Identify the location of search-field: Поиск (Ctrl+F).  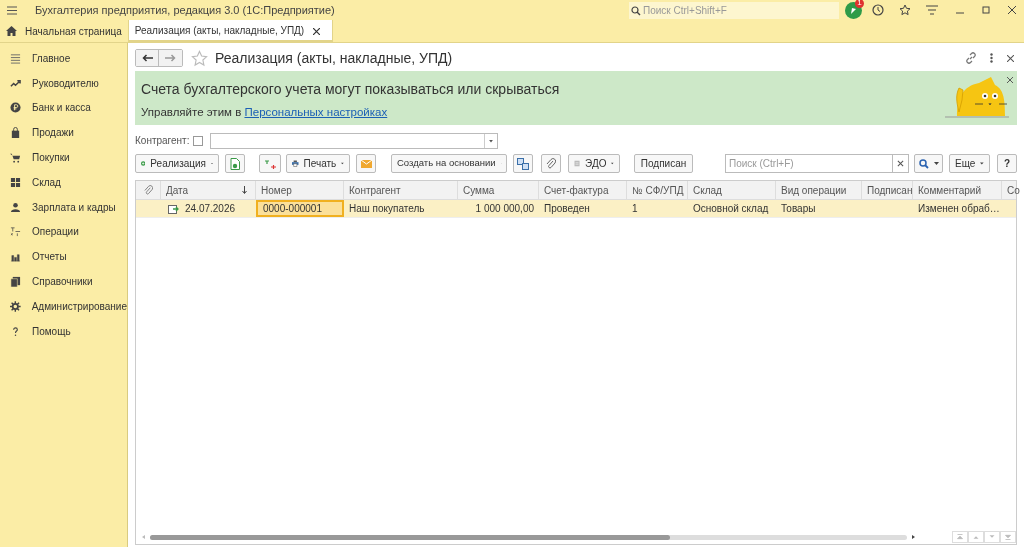
(809, 163).